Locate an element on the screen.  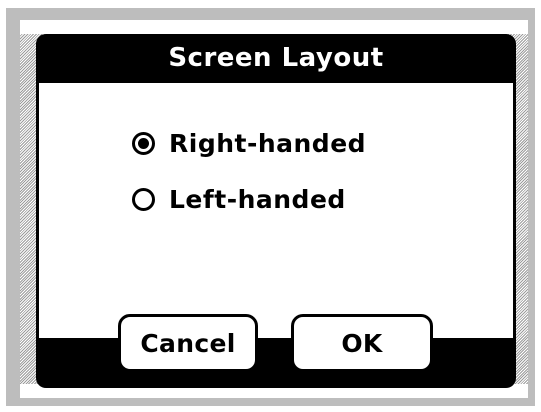
radio-option-right-handed: Right-handed is located at coordinates (249, 143).